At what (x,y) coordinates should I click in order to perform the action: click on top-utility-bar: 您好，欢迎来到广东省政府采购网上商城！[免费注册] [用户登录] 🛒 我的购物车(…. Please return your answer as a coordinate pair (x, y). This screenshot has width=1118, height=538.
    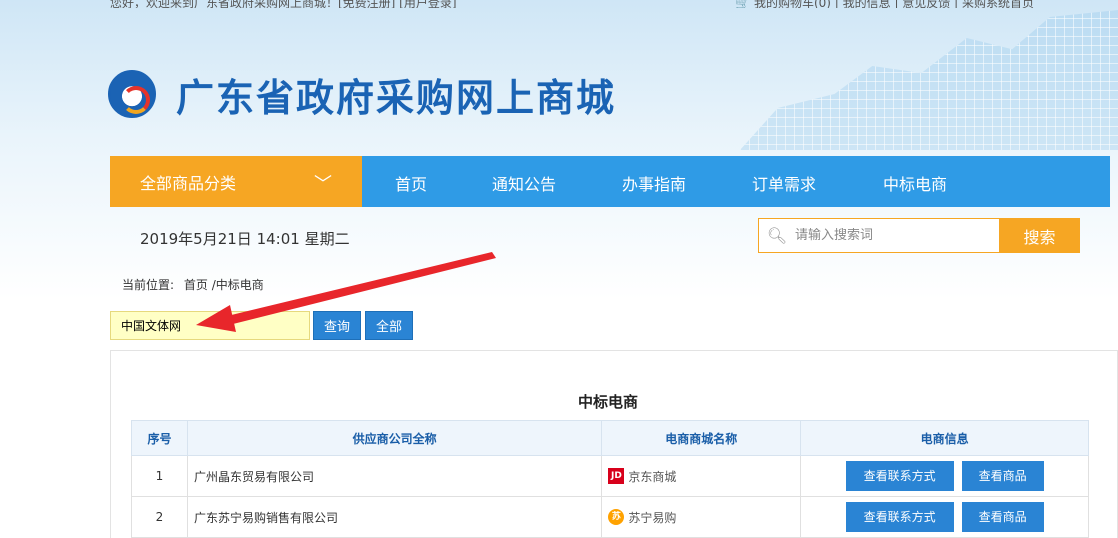
    Looking at the image, I should click on (614, 4).